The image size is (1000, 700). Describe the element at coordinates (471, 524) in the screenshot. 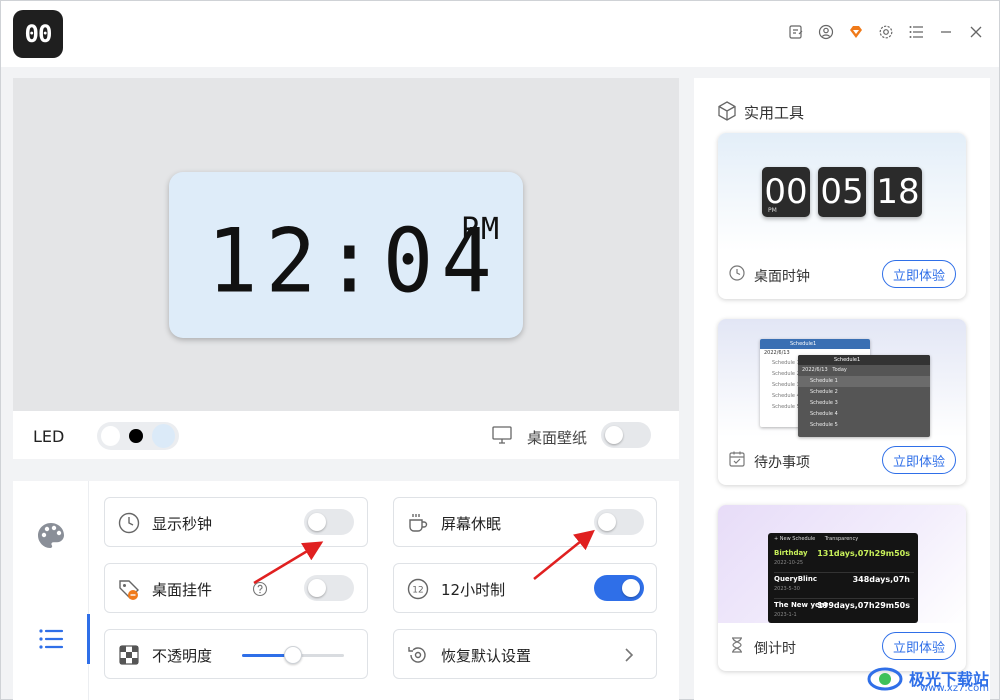

I see `screen-sleep-label: 屏幕休眠` at that location.